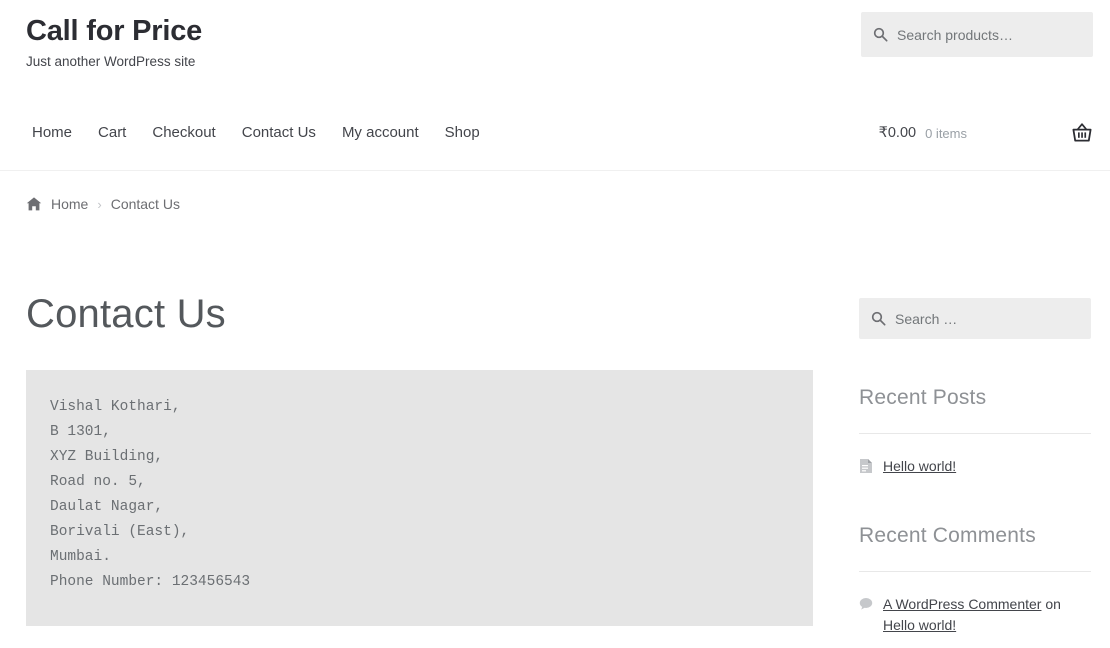 The image size is (1110, 648). Describe the element at coordinates (987, 318) in the screenshot. I see `sidebar-search-input` at that location.